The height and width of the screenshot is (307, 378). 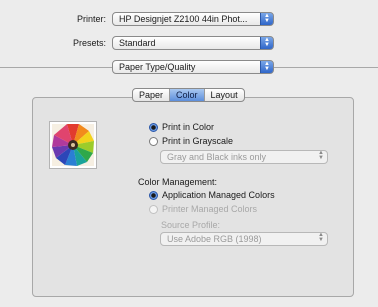 I want to click on presets-select-value: Standard, so click(x=137, y=43).